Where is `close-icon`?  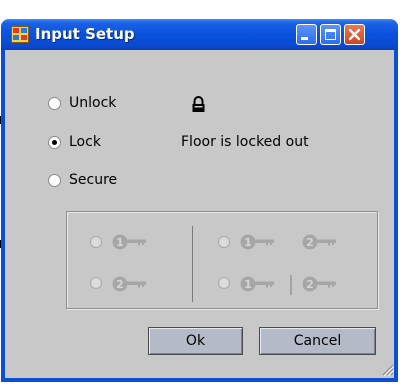
close-icon is located at coordinates (354, 34).